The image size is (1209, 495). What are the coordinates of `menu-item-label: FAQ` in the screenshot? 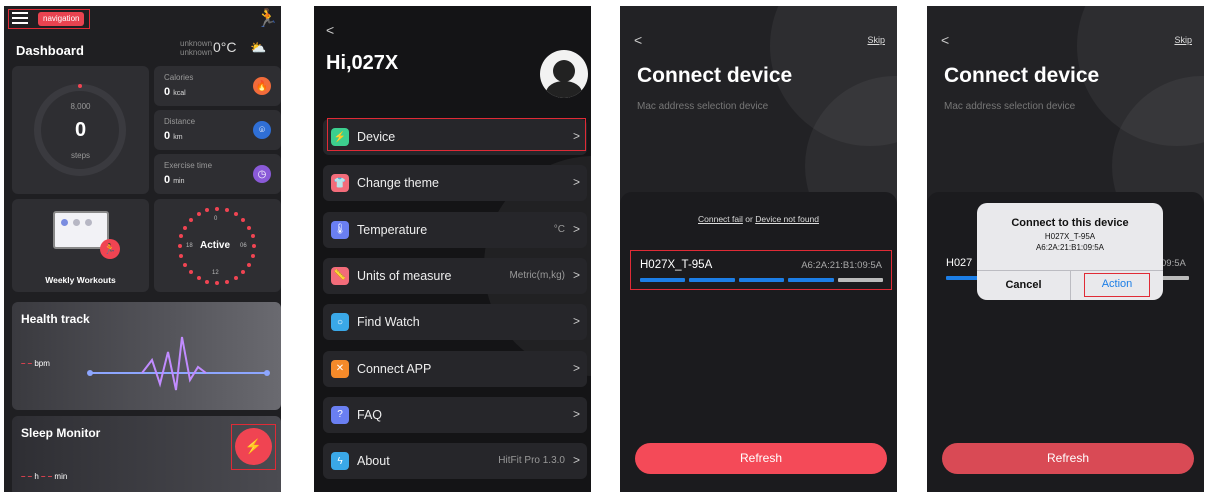 It's located at (370, 414).